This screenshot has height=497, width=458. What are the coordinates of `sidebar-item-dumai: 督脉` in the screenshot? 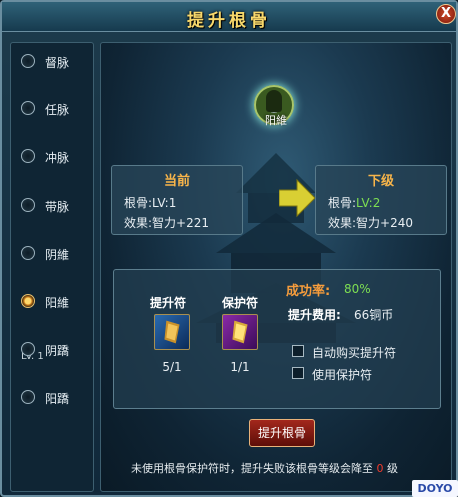 It's located at (58, 69).